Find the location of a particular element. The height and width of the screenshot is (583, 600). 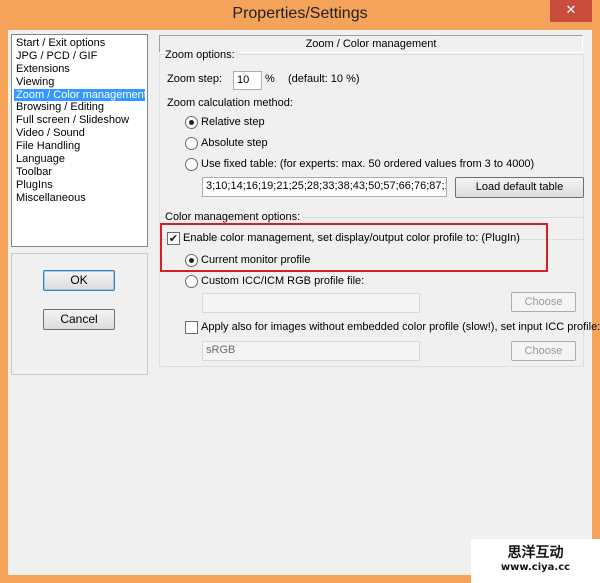

sidebar-item-viewing: Viewing is located at coordinates (79, 82).